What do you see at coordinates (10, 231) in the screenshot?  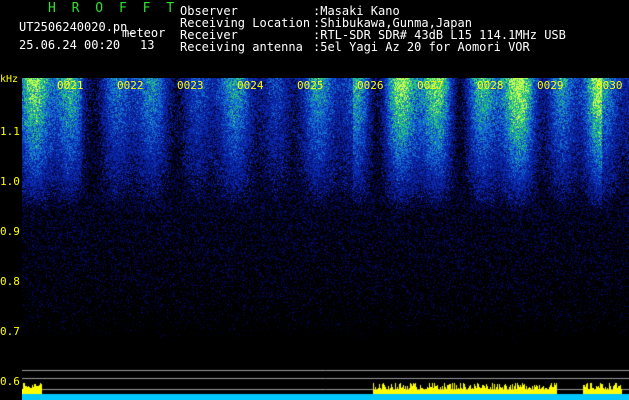 I see `y-tick-label: 0.9` at bounding box center [10, 231].